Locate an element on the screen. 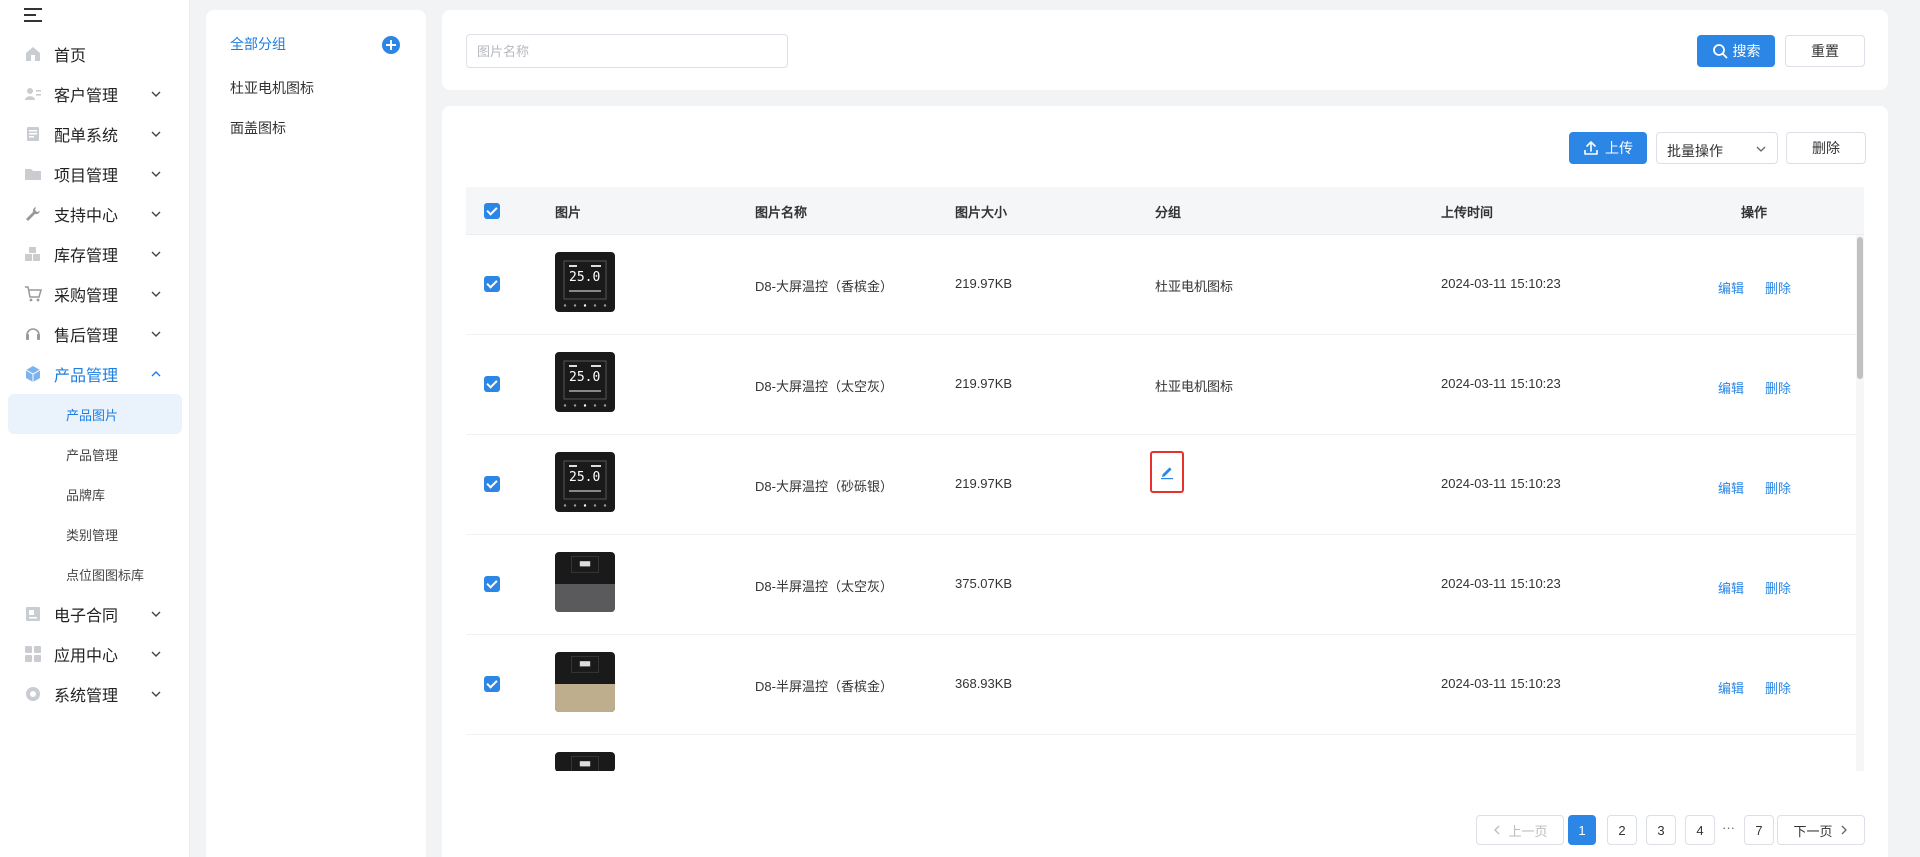  sidebar-item-3: 配单系统 is located at coordinates (95, 134).